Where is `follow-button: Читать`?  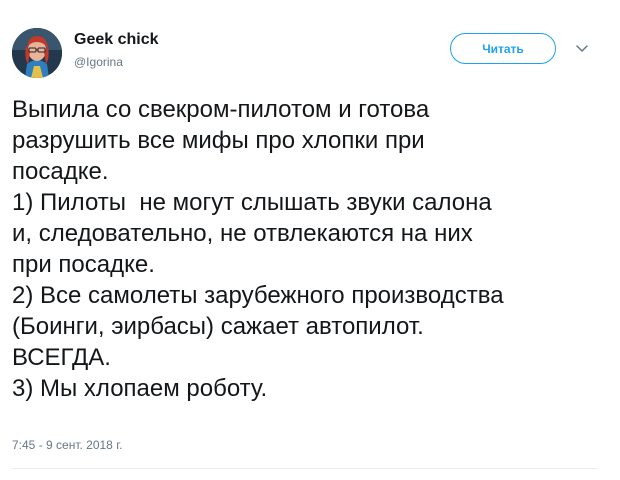 follow-button: Читать is located at coordinates (503, 48).